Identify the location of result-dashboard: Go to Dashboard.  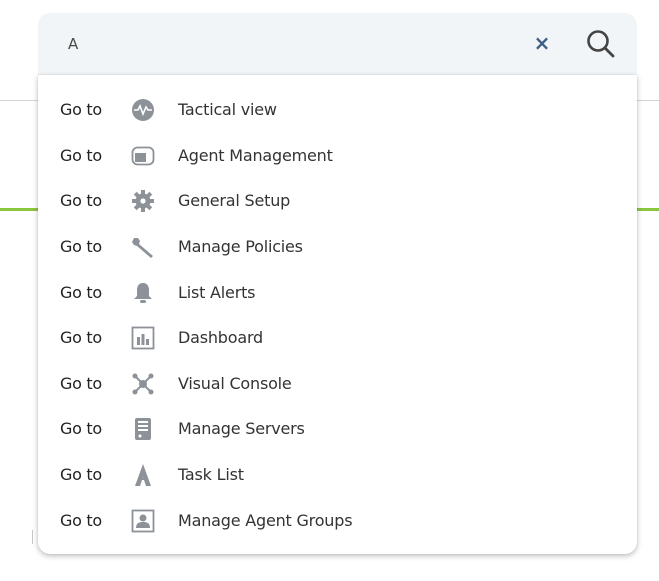
(337, 338).